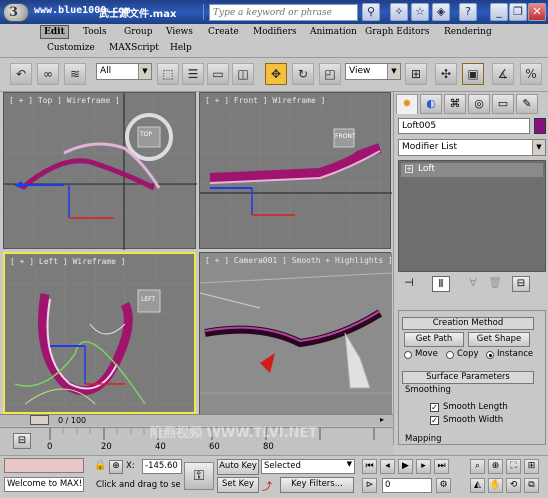 This screenshot has height=498, width=548. Describe the element at coordinates (44, 484) in the screenshot. I see `maxscript-output-field: Welcome to MAX!` at that location.